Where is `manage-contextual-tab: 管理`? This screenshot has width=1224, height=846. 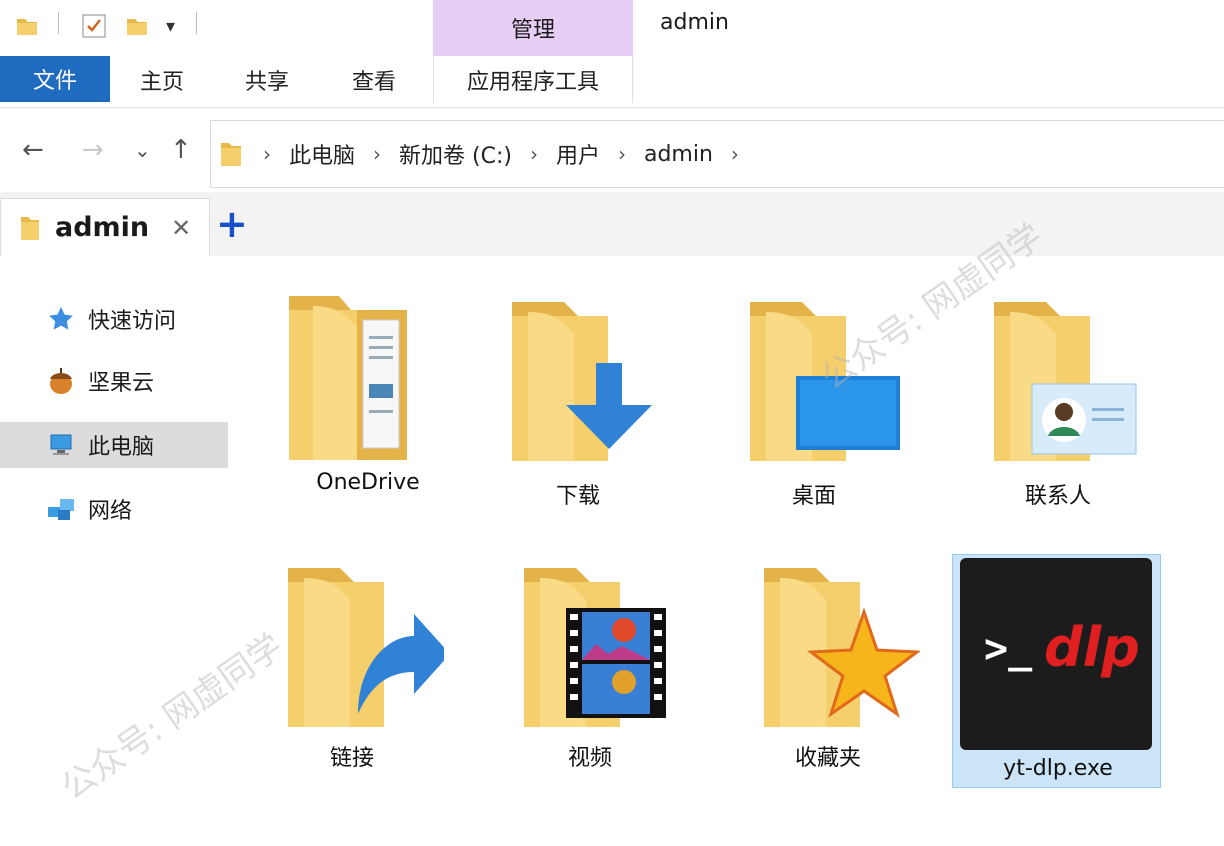
manage-contextual-tab: 管理 is located at coordinates (533, 28).